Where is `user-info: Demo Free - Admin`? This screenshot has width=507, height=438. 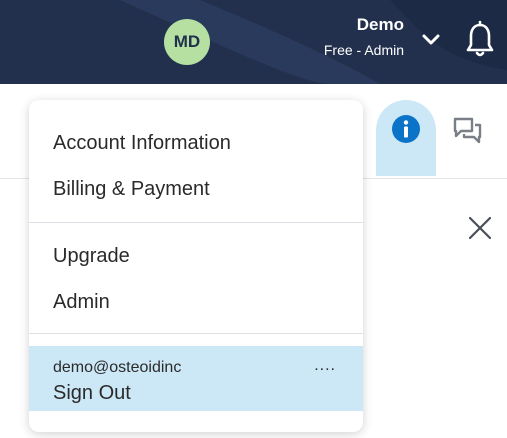 user-info: Demo Free - Admin is located at coordinates (364, 37).